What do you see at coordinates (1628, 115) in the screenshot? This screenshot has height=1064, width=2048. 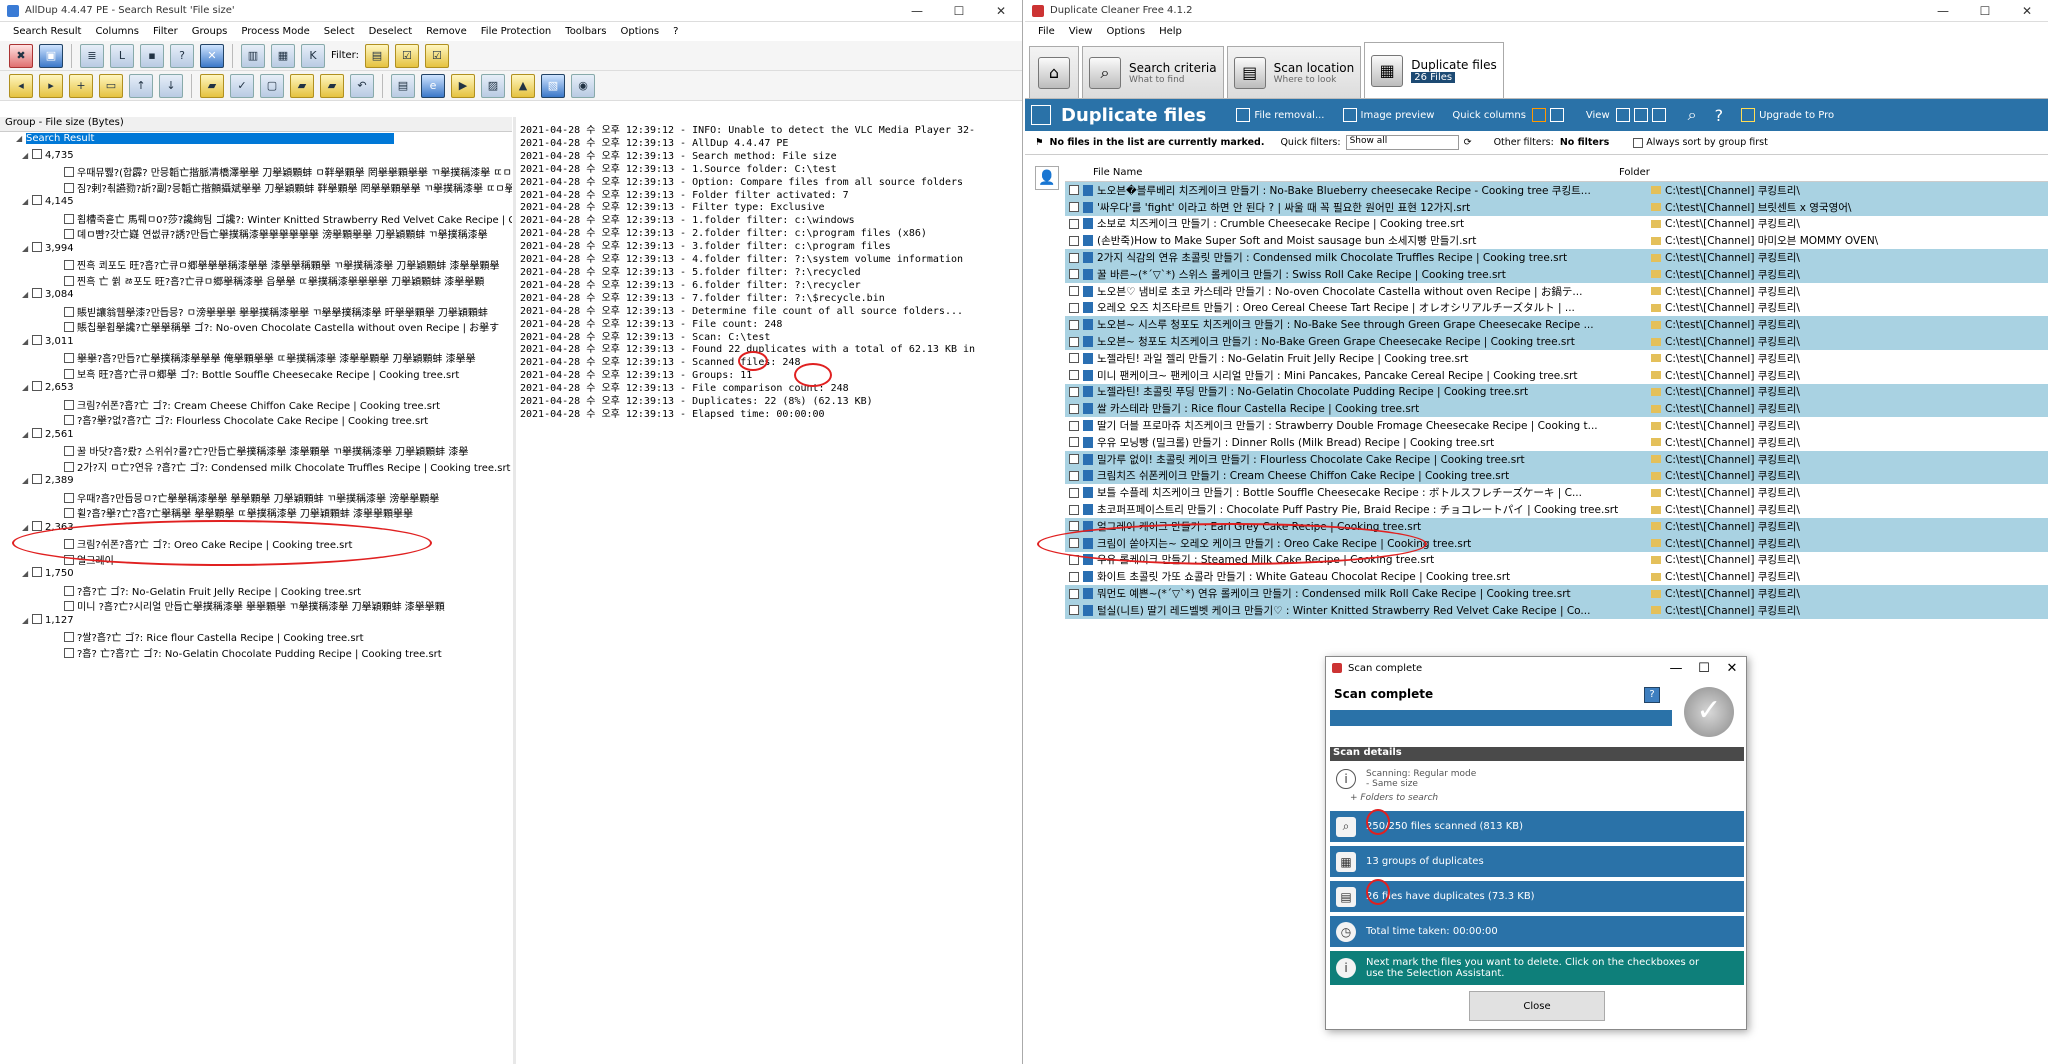 I see `view-button: View` at bounding box center [1628, 115].